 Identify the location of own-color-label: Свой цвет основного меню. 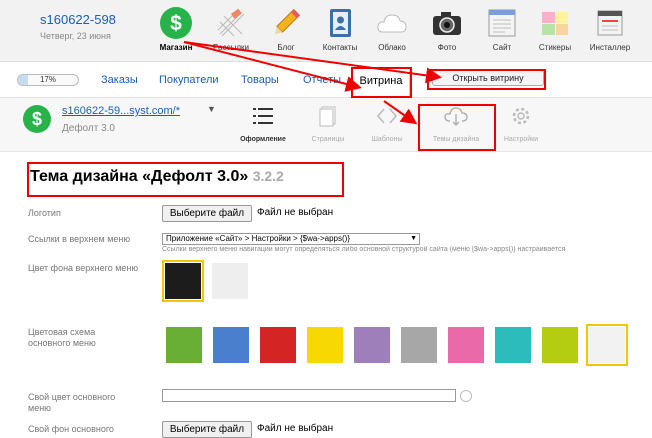
(72, 402).